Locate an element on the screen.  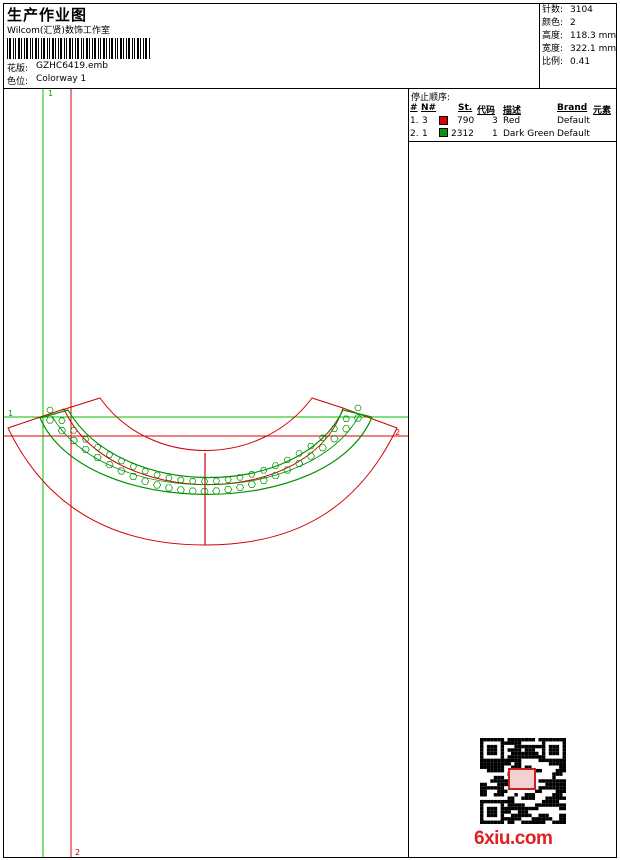
guide-label-v1: 1 is located at coordinates (51, 93).